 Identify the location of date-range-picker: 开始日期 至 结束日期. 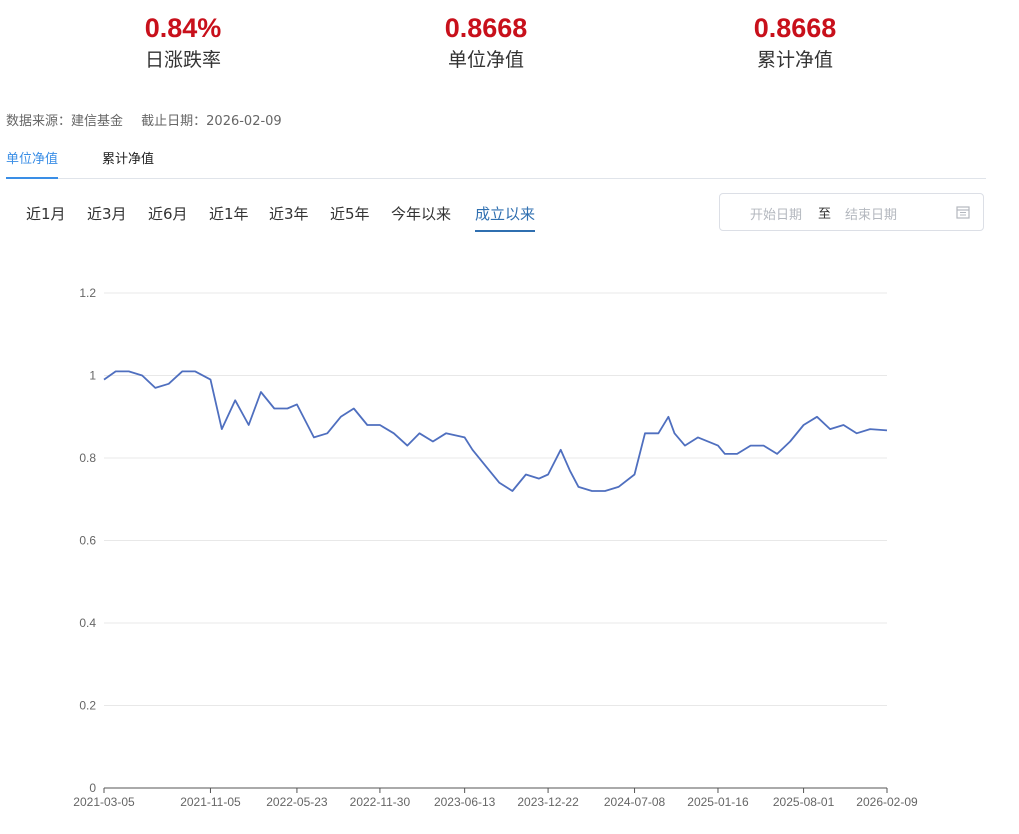
(851, 212).